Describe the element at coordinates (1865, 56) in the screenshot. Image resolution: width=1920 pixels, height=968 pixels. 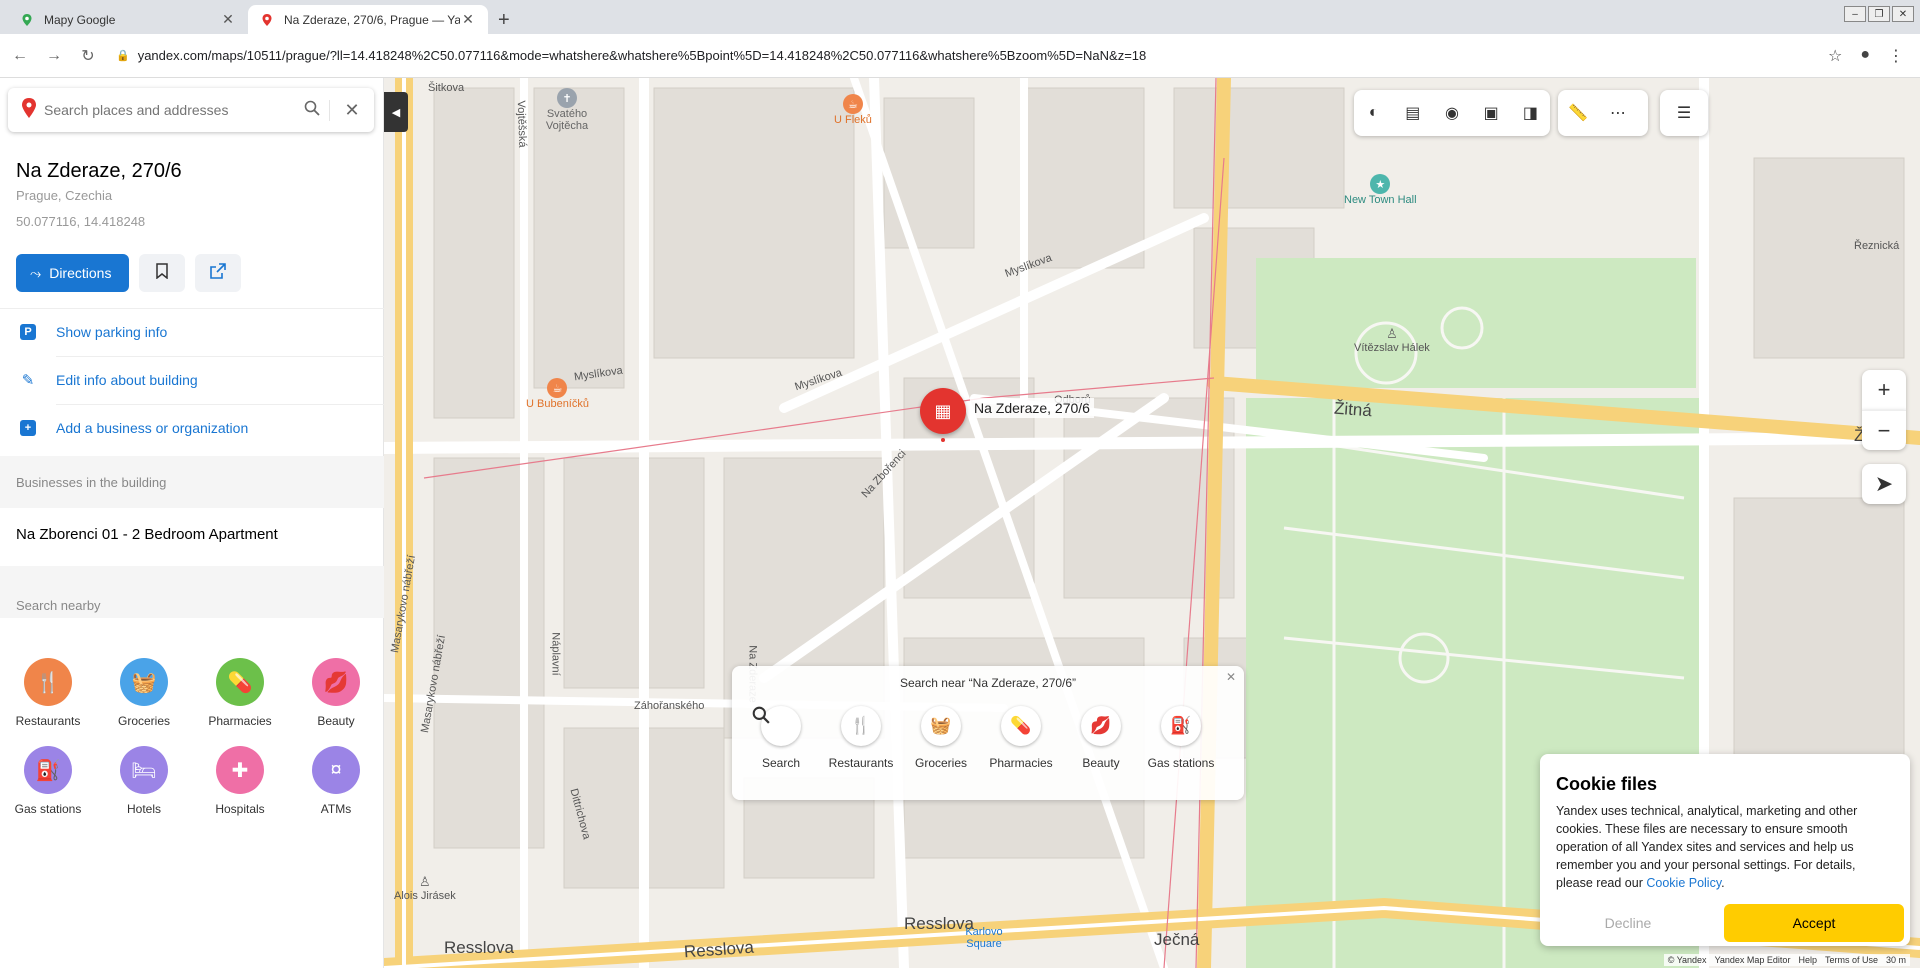
I see `profile-icon: ●` at that location.